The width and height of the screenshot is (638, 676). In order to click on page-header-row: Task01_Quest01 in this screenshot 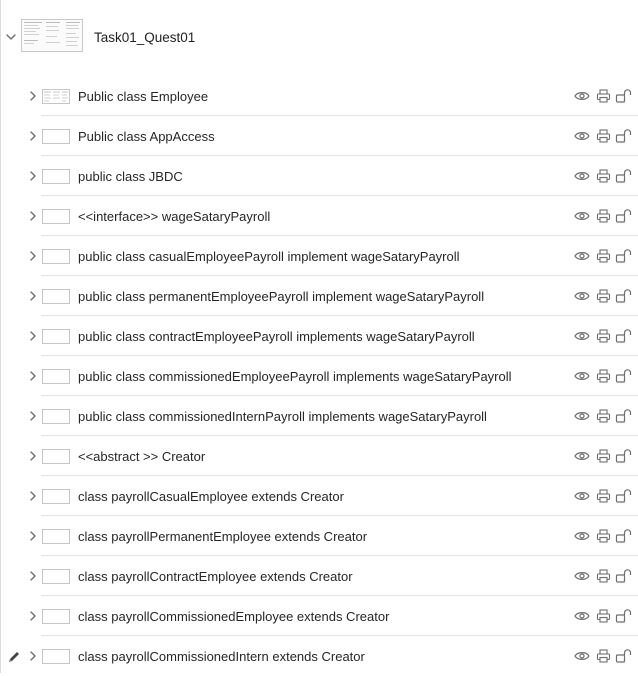, I will do `click(319, 38)`.